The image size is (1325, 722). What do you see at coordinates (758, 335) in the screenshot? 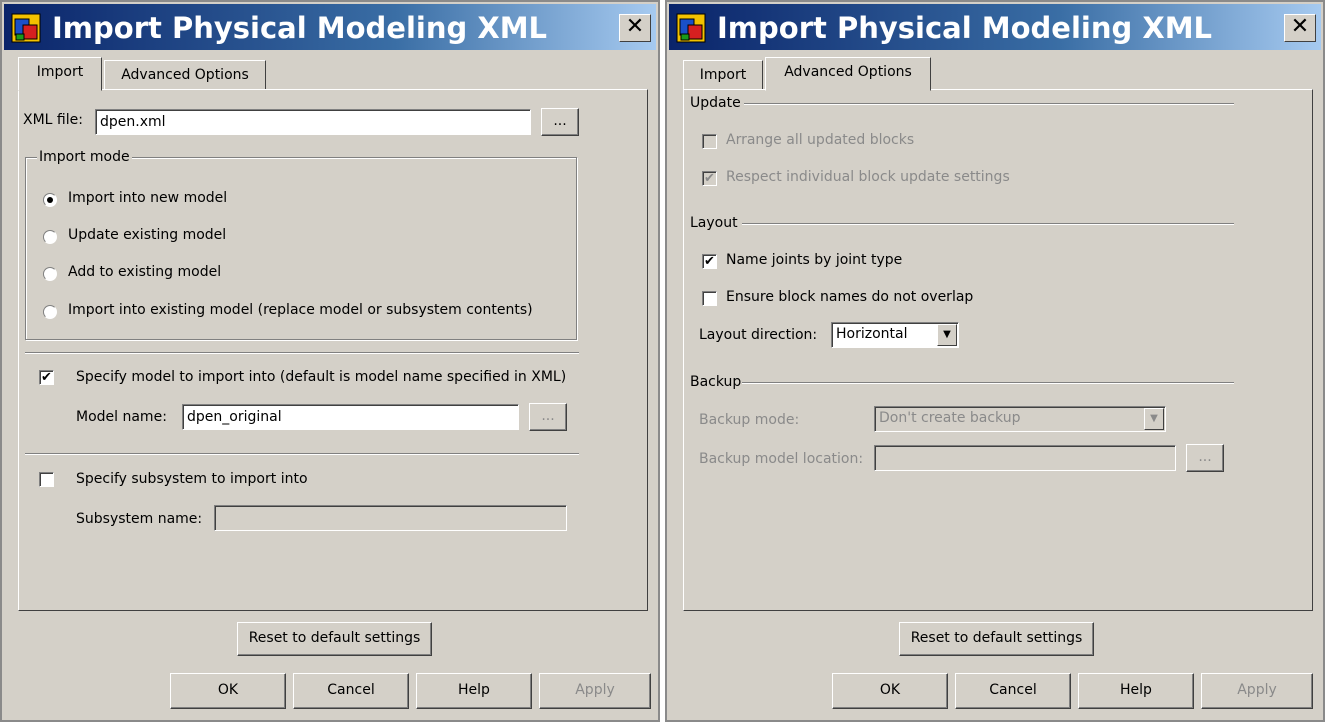
I see `layout-direction-label: Layout direction:` at bounding box center [758, 335].